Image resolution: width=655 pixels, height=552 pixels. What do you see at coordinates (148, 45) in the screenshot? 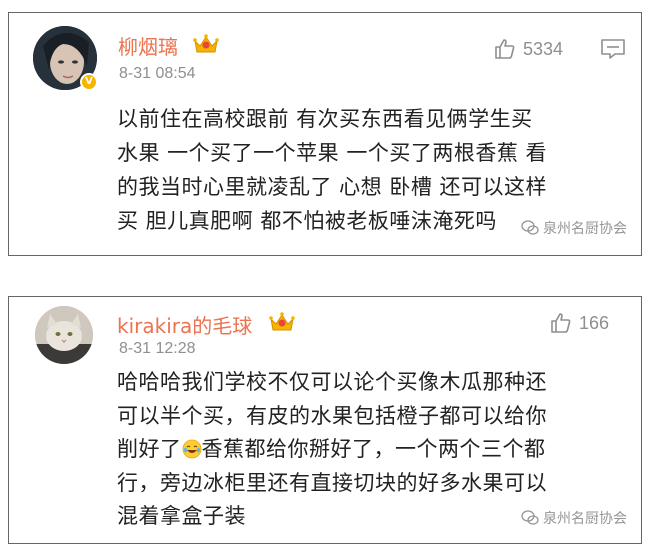
I see `username: 柳烟璃` at bounding box center [148, 45].